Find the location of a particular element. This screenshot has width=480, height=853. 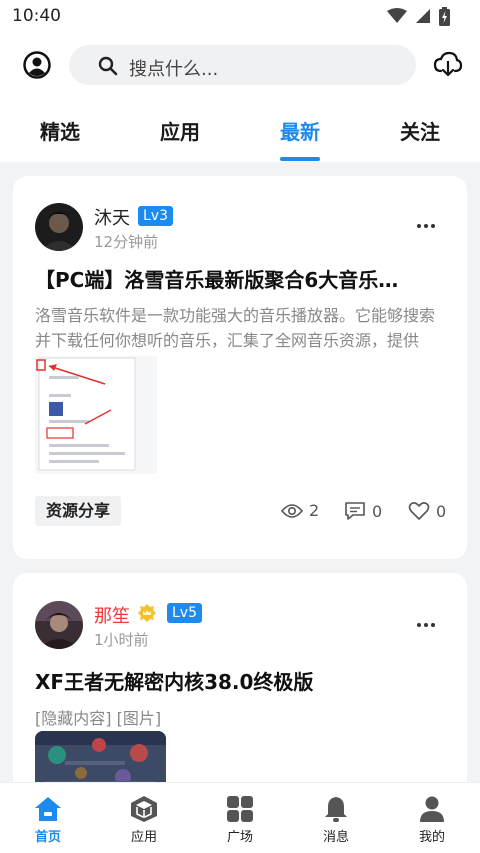

tab-featured: 精选 is located at coordinates (60, 130).